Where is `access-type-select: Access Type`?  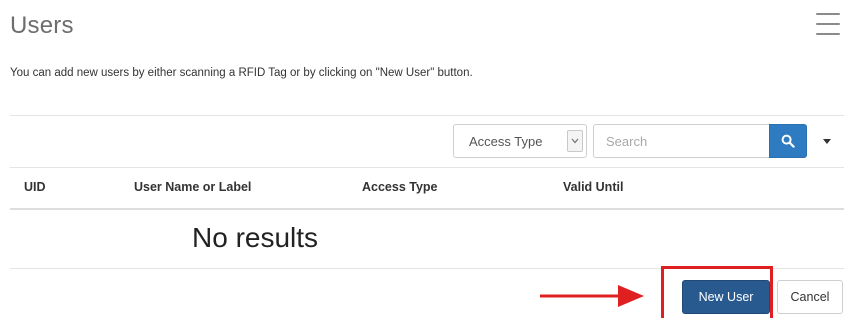 access-type-select: Access Type is located at coordinates (520, 141).